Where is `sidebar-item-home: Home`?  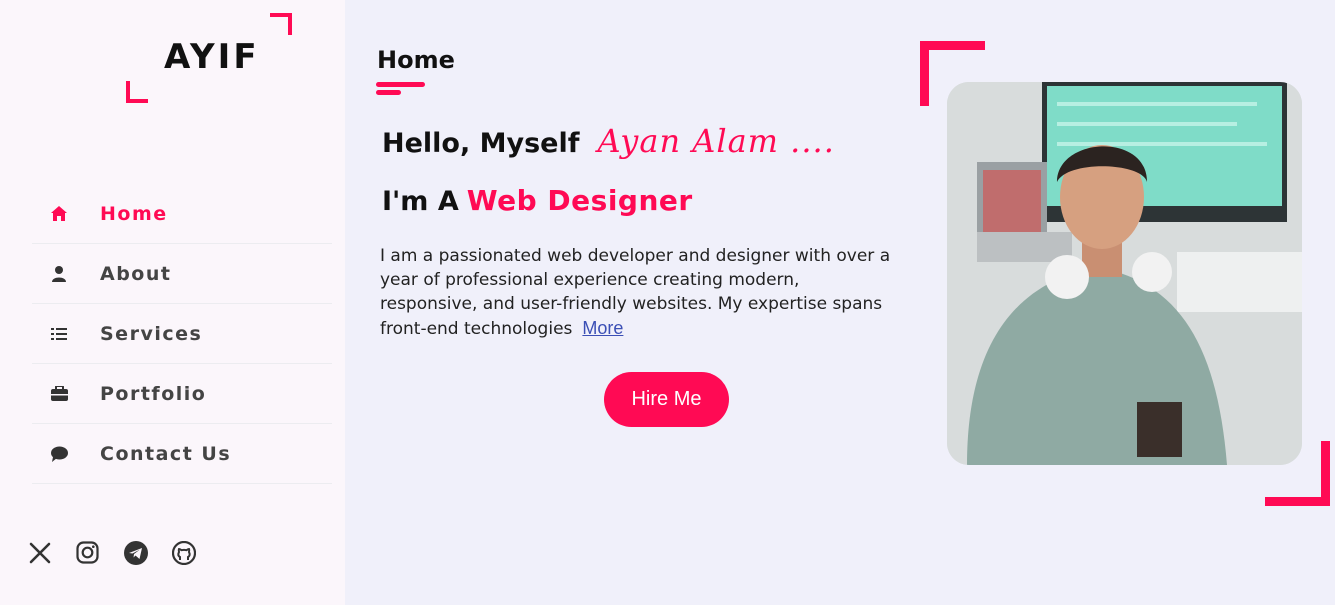
sidebar-item-home: Home is located at coordinates (182, 214).